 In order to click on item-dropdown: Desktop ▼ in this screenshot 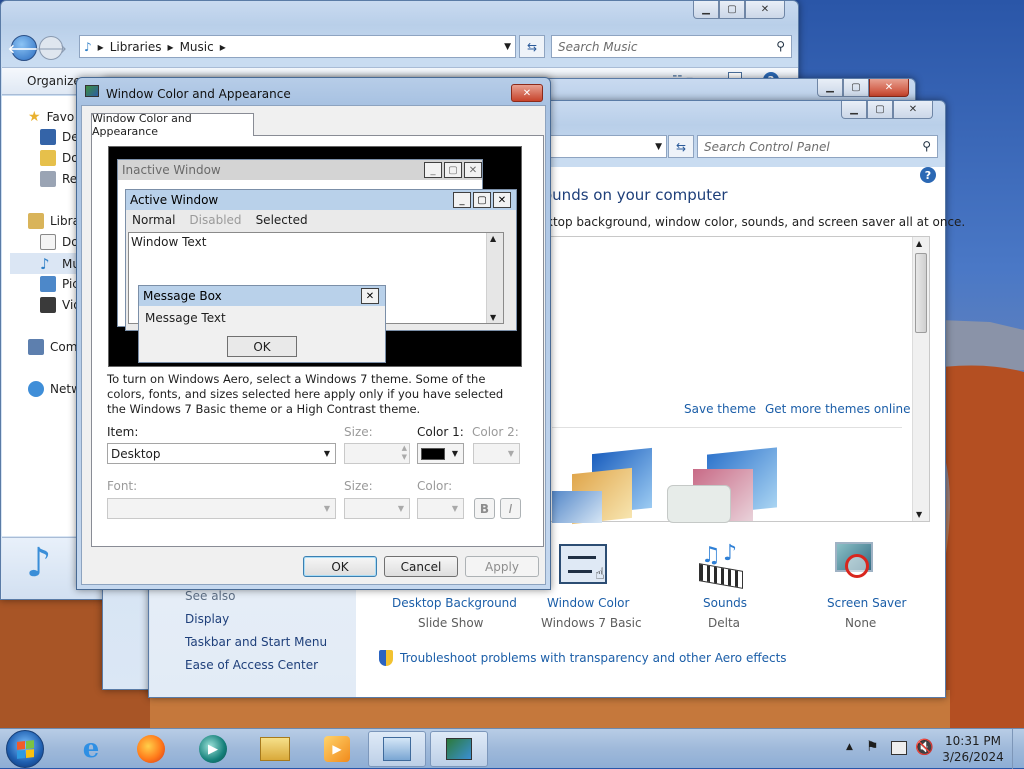, I will do `click(221, 453)`.